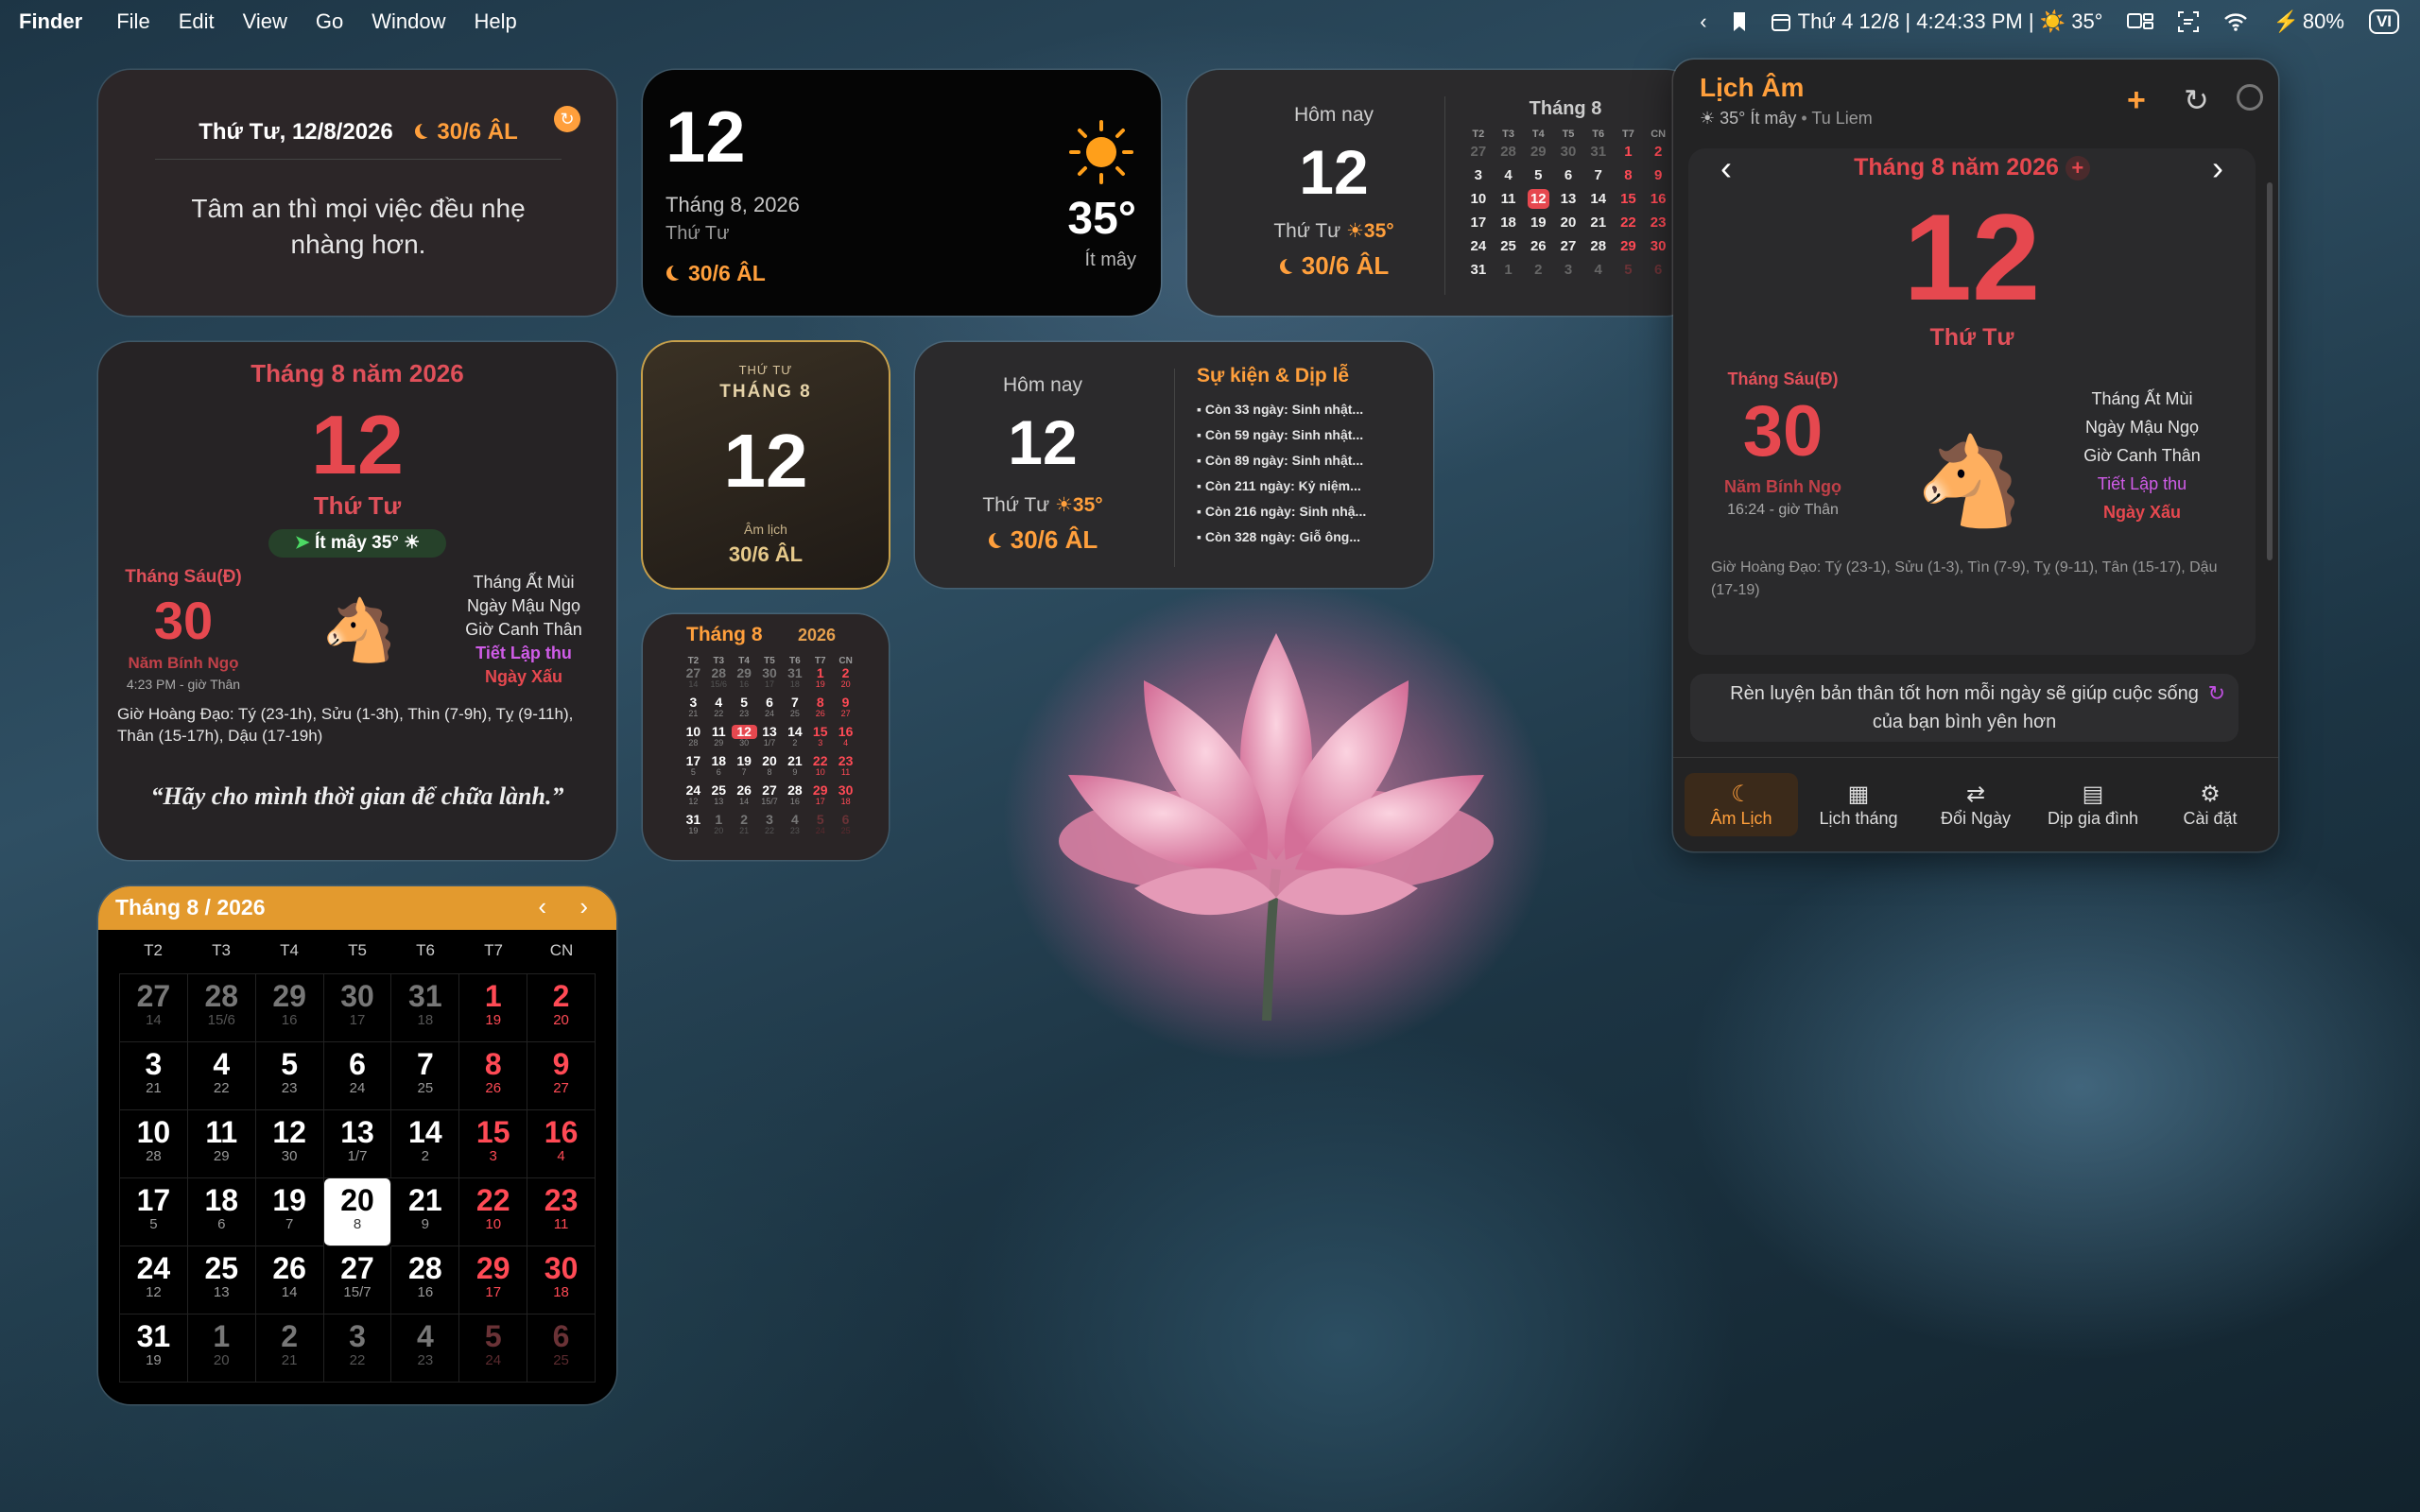 The height and width of the screenshot is (1512, 2420). What do you see at coordinates (1858, 804) in the screenshot?
I see `tab-lich-thang: ▦ Lịch tháng` at bounding box center [1858, 804].